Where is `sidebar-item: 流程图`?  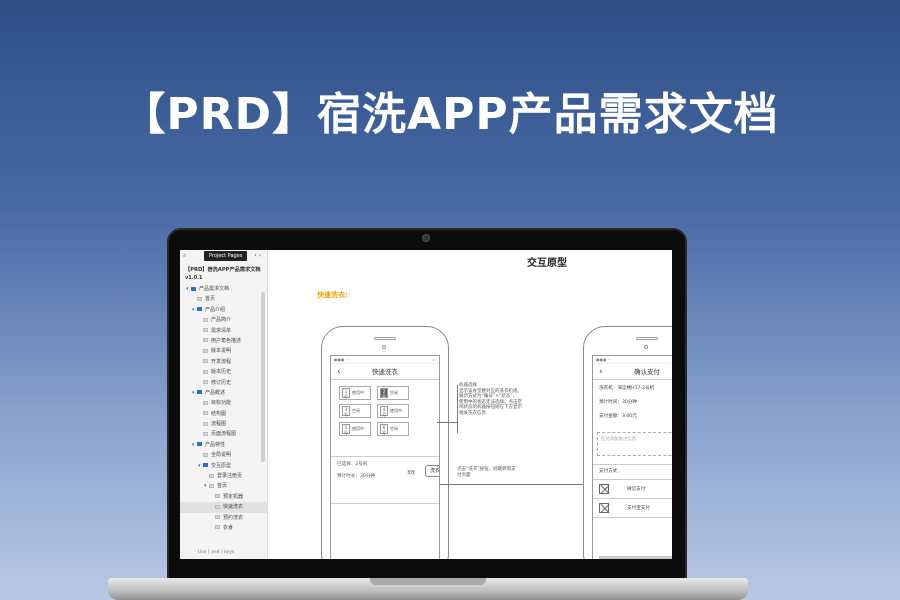 sidebar-item: 流程图 is located at coordinates (223, 424).